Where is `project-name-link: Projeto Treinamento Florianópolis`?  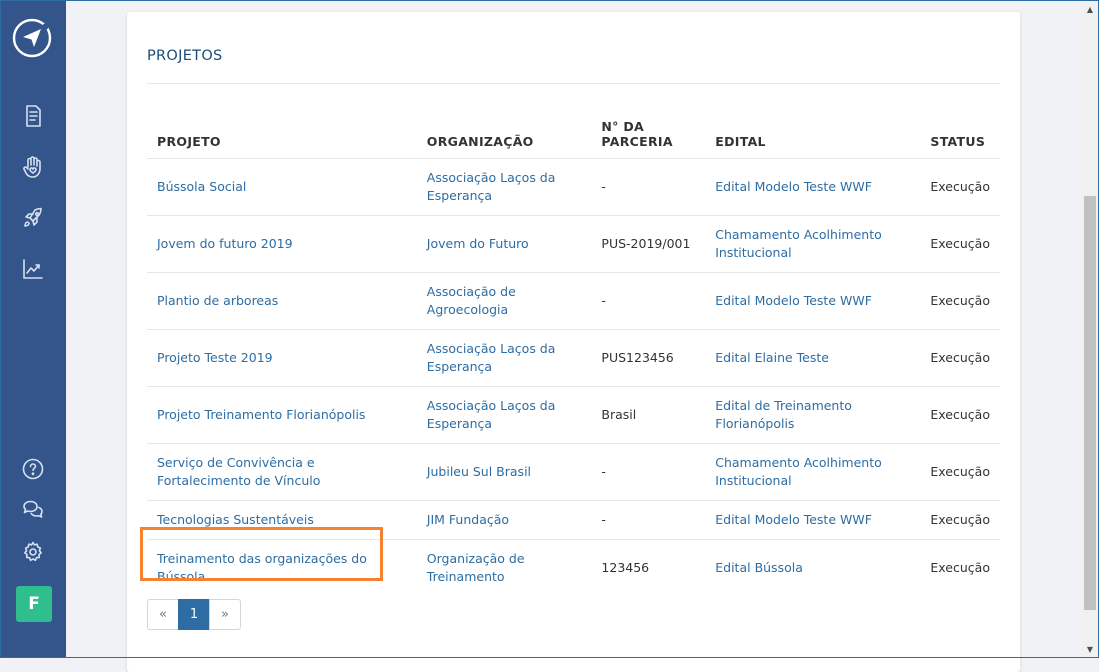
project-name-link: Projeto Treinamento Florianópolis is located at coordinates (282, 414).